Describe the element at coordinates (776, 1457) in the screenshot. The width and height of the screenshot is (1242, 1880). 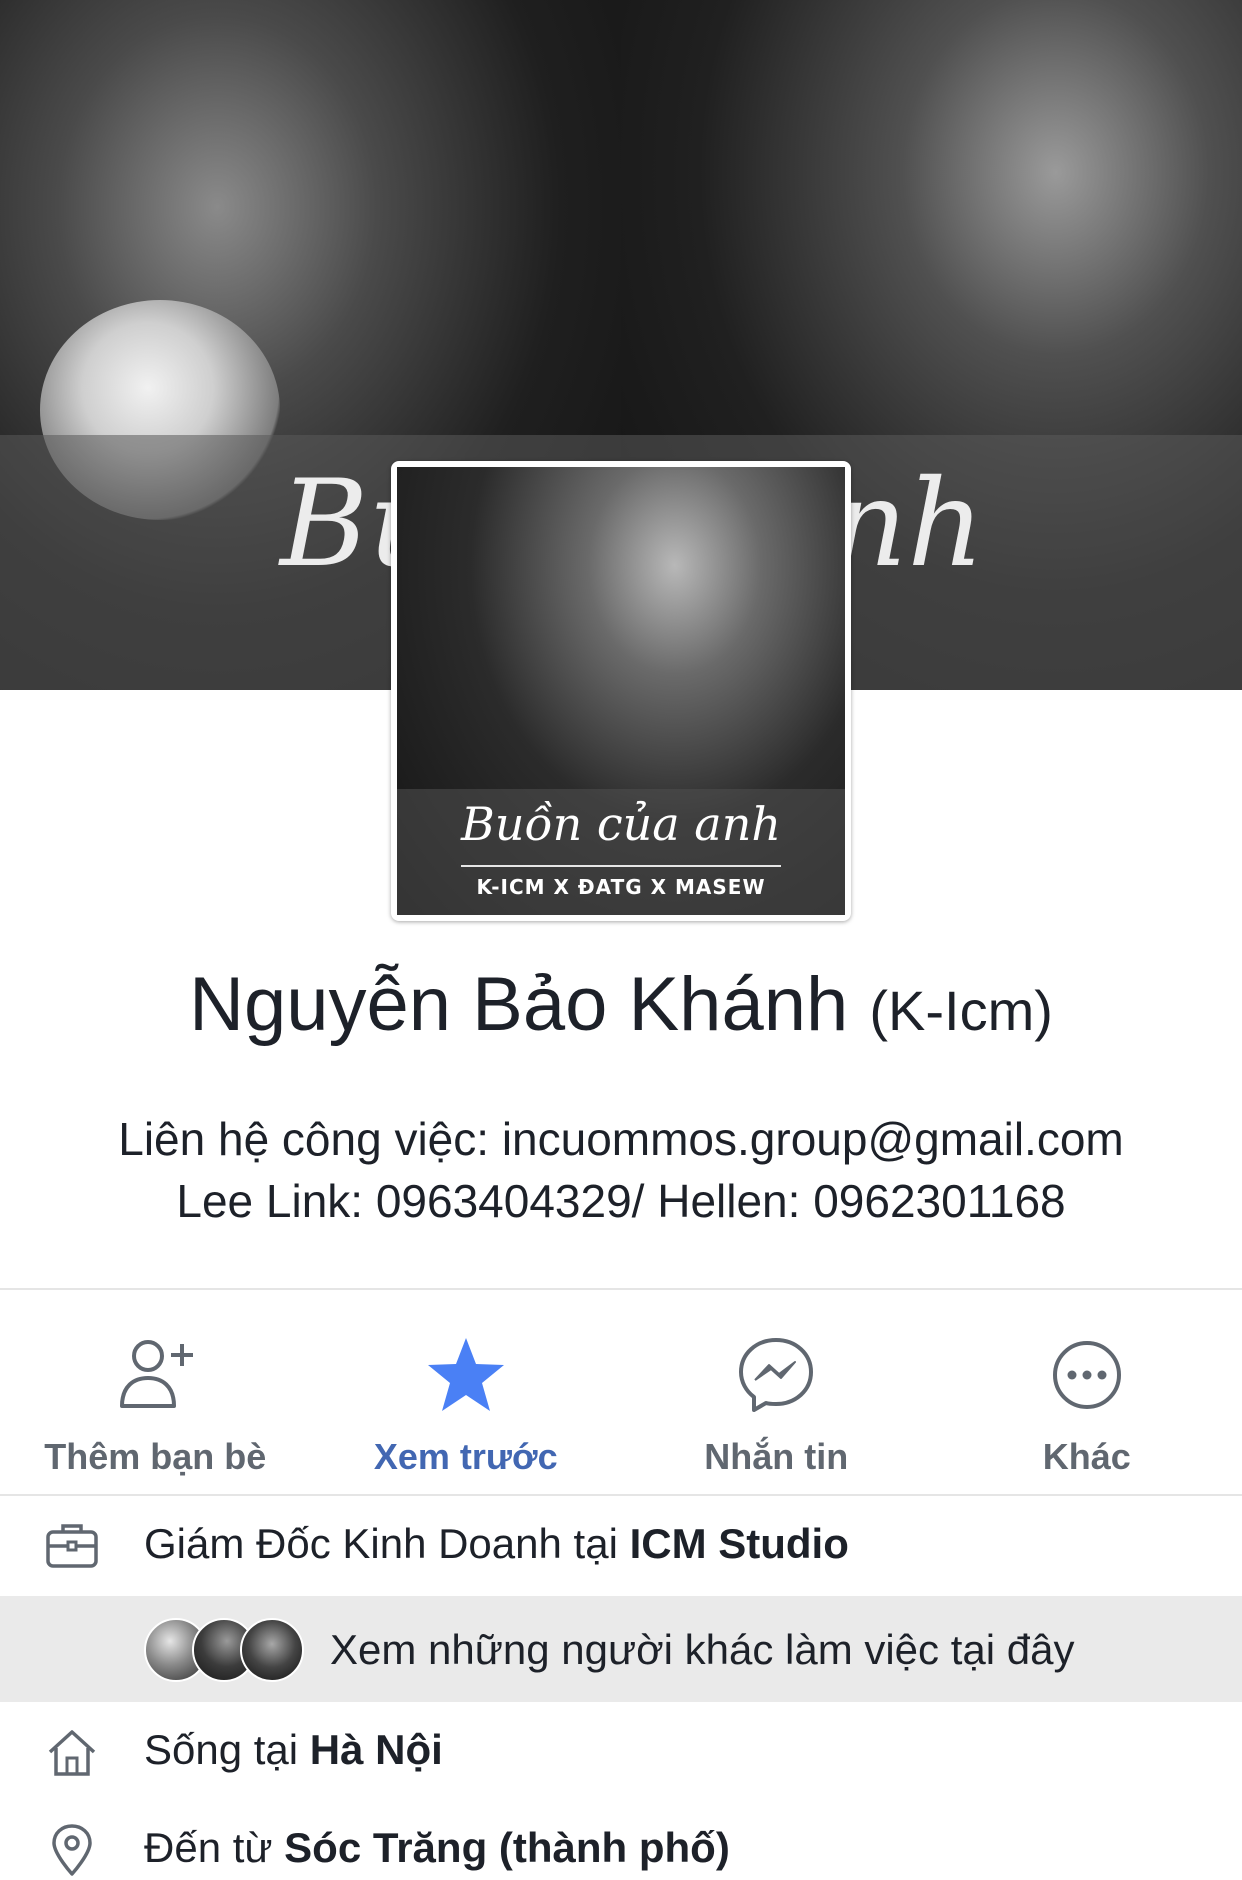
I see `message-label: Nhắn tin` at that location.